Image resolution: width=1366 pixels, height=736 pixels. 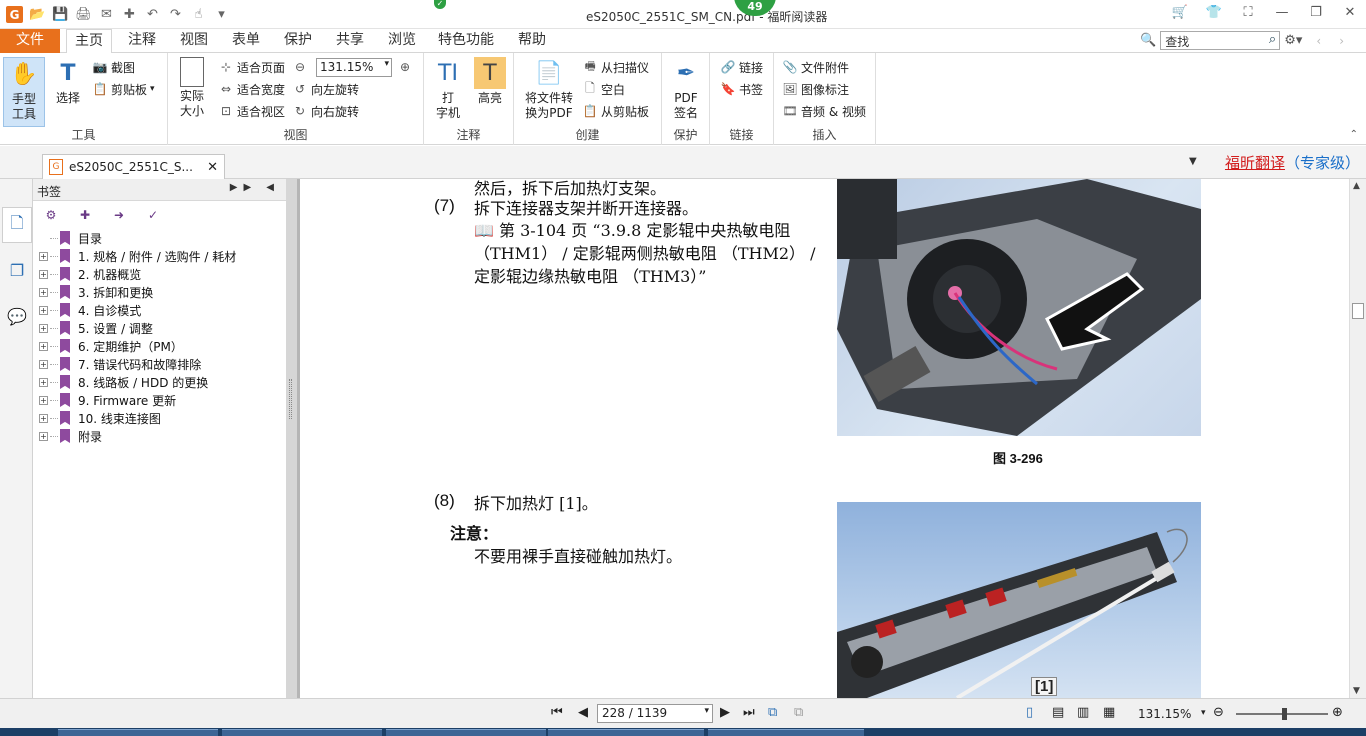 What do you see at coordinates (255, 187) in the screenshot?
I see `panel-controls-icon: ▶▶ ◀` at bounding box center [255, 187].